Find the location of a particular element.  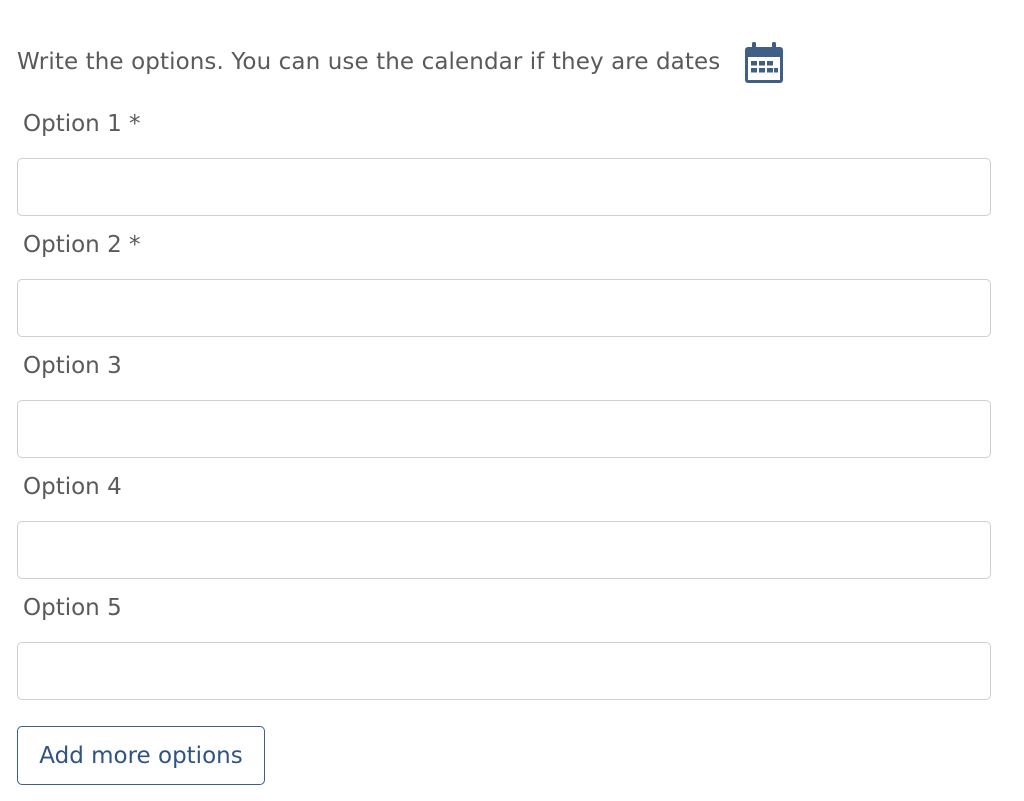

option-3-label: Option 3 is located at coordinates (72, 366).